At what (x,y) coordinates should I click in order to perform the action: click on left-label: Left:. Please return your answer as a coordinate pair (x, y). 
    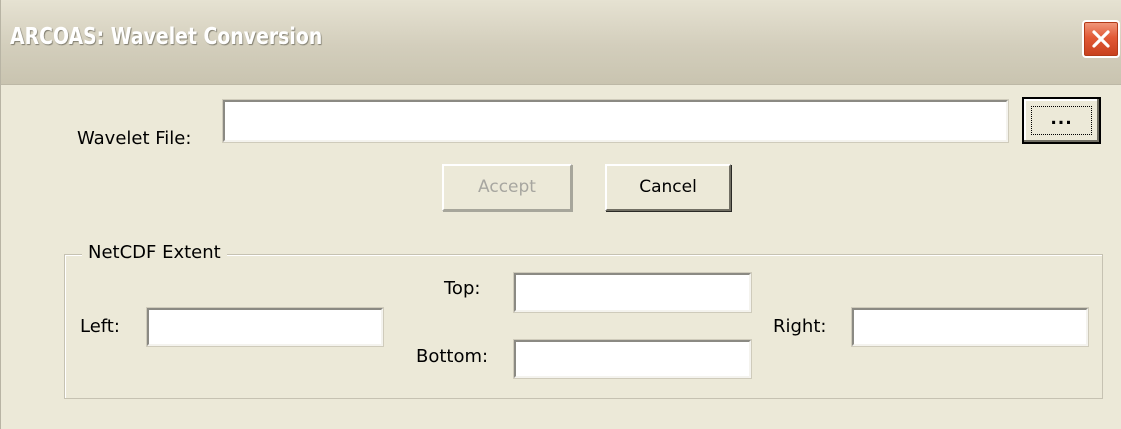
    Looking at the image, I should click on (100, 326).